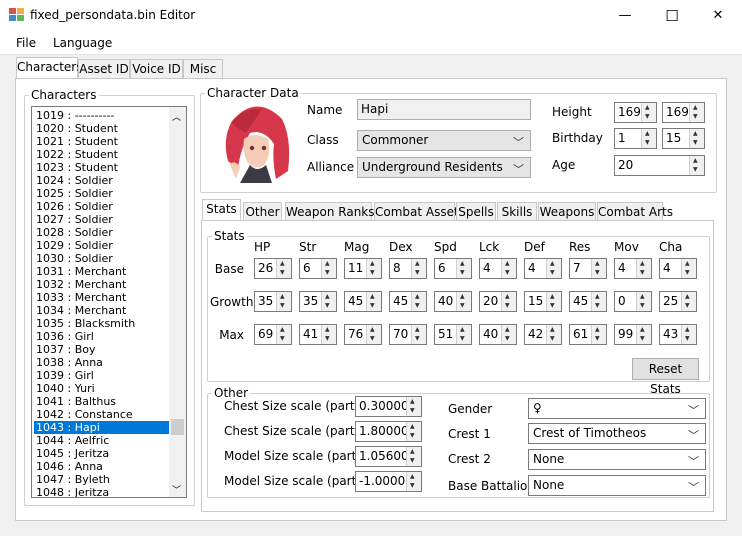 Image resolution: width=742 pixels, height=536 pixels. I want to click on scroll-down-icon: ﹀, so click(176, 489).